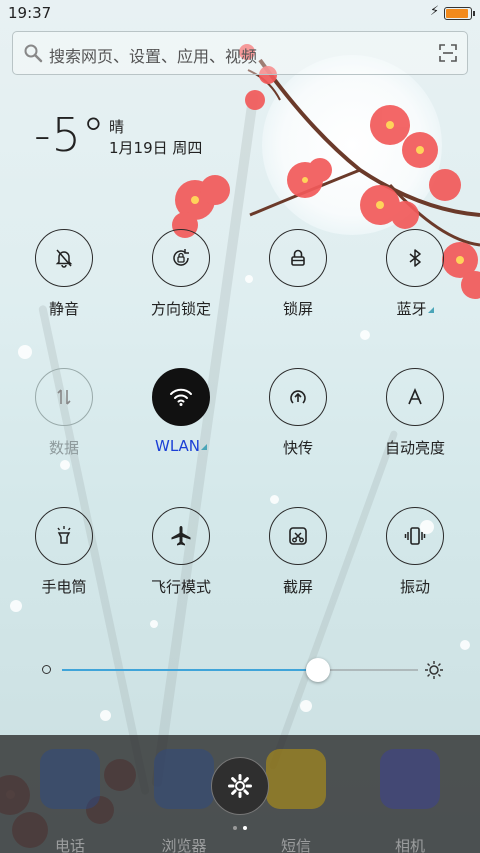 The height and width of the screenshot is (853, 480). Describe the element at coordinates (448, 53) in the screenshot. I see `scan-icon` at that location.